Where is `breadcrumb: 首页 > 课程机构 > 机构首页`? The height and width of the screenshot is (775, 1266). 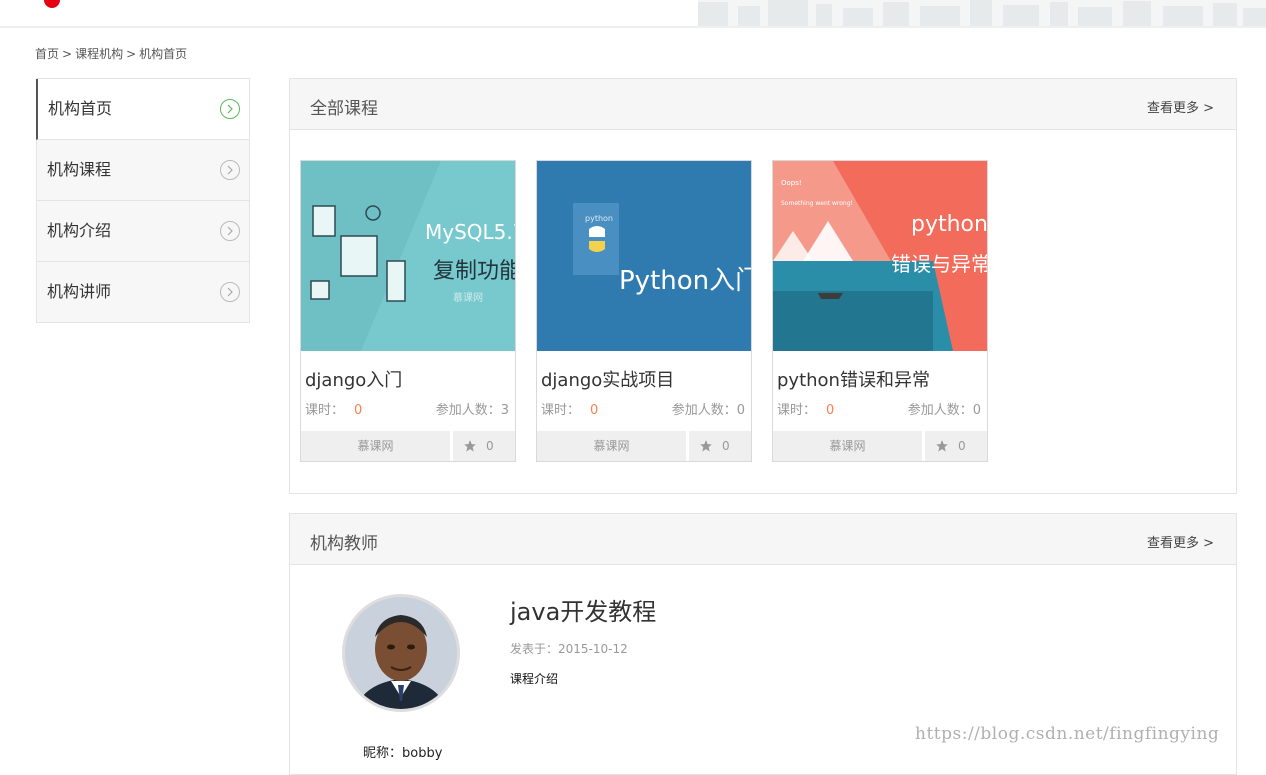 breadcrumb: 首页 > 课程机构 > 机构首页 is located at coordinates (111, 53).